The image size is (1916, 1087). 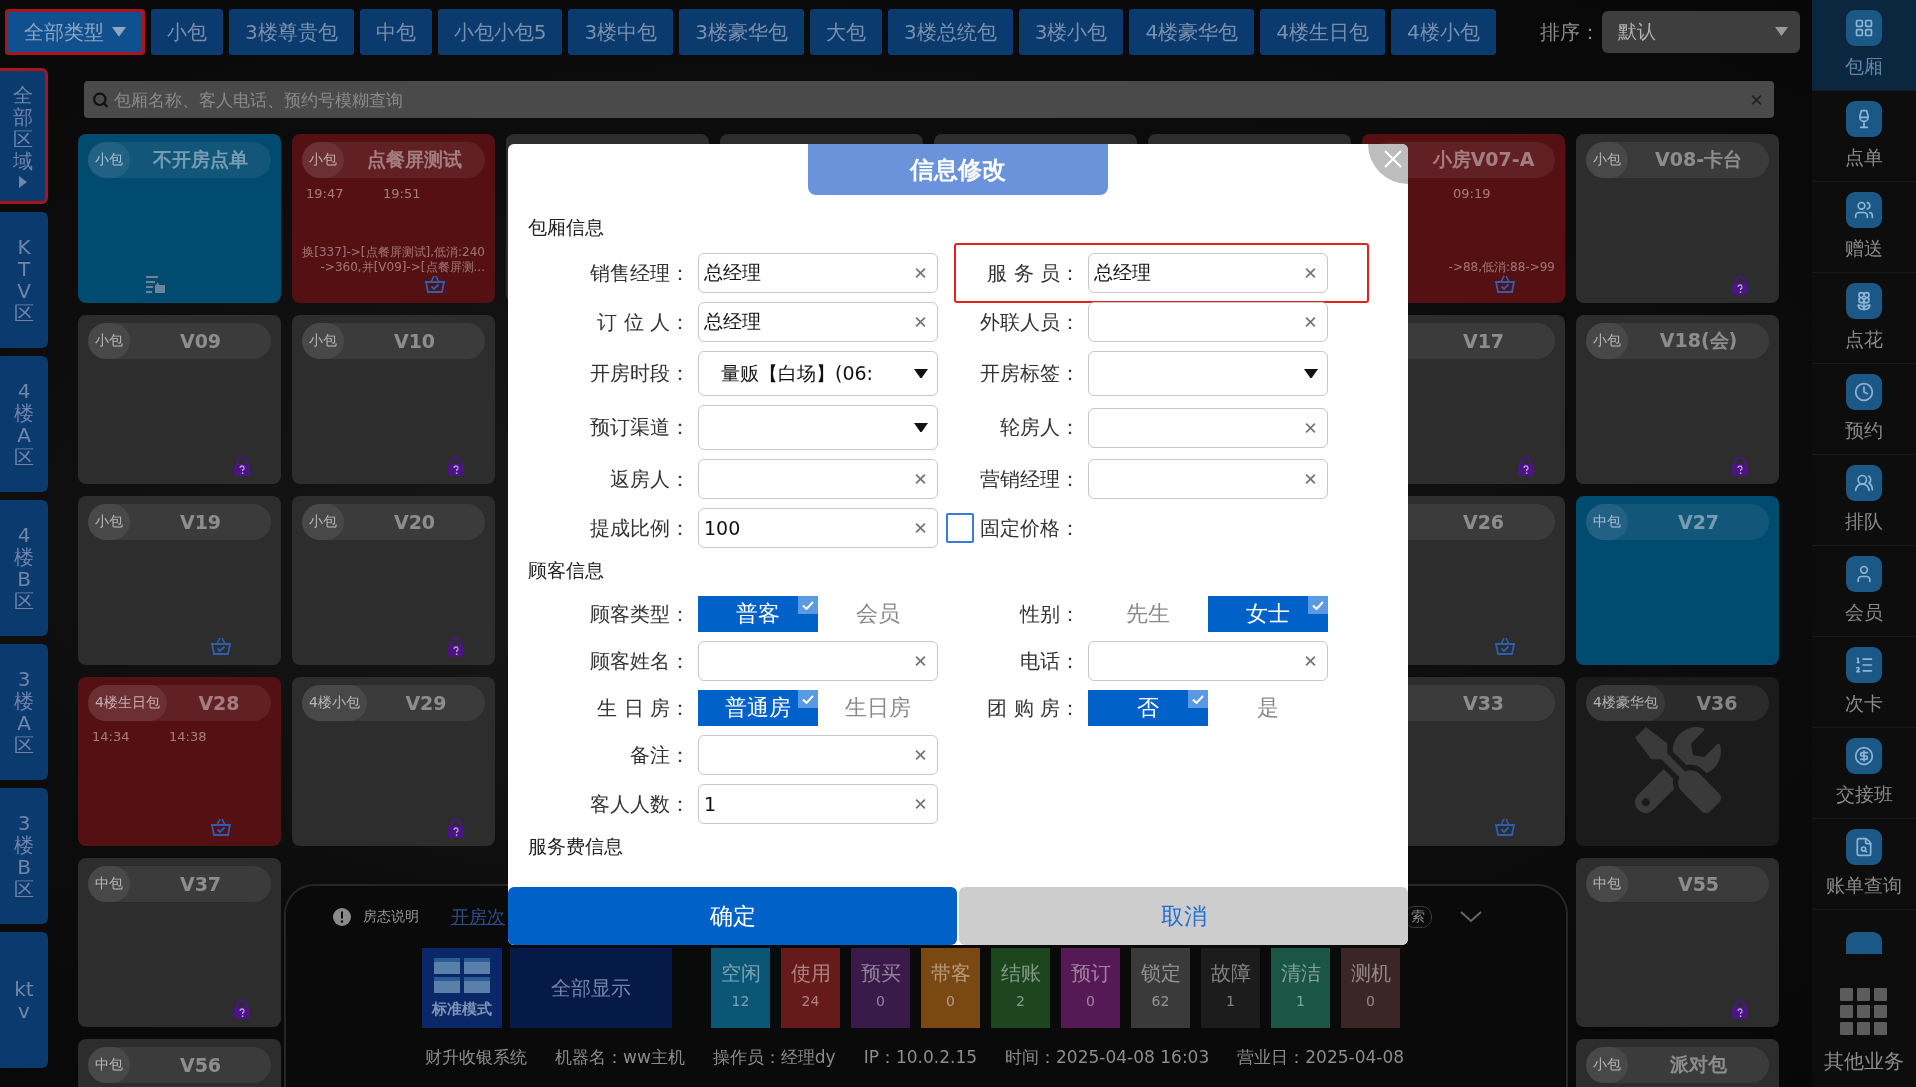 What do you see at coordinates (179, 580) in the screenshot?
I see `room-card: 小包 V19` at bounding box center [179, 580].